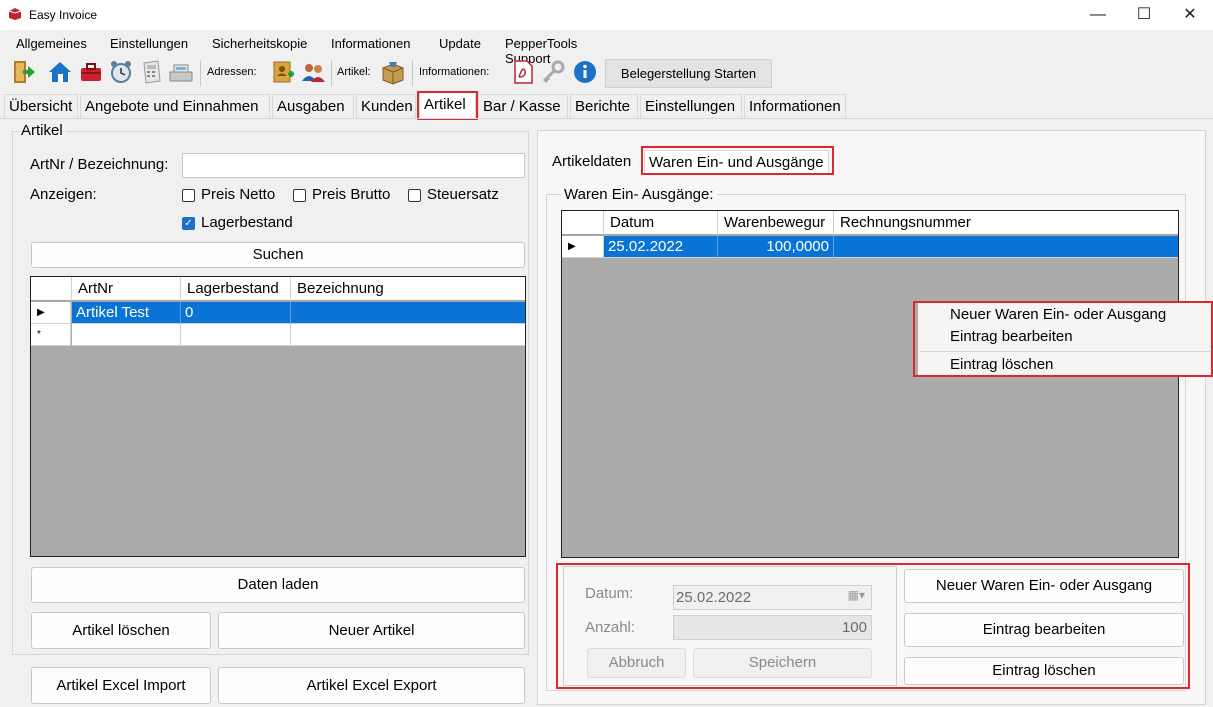  What do you see at coordinates (51, 335) in the screenshot?
I see `new-row-marker: *` at bounding box center [51, 335].